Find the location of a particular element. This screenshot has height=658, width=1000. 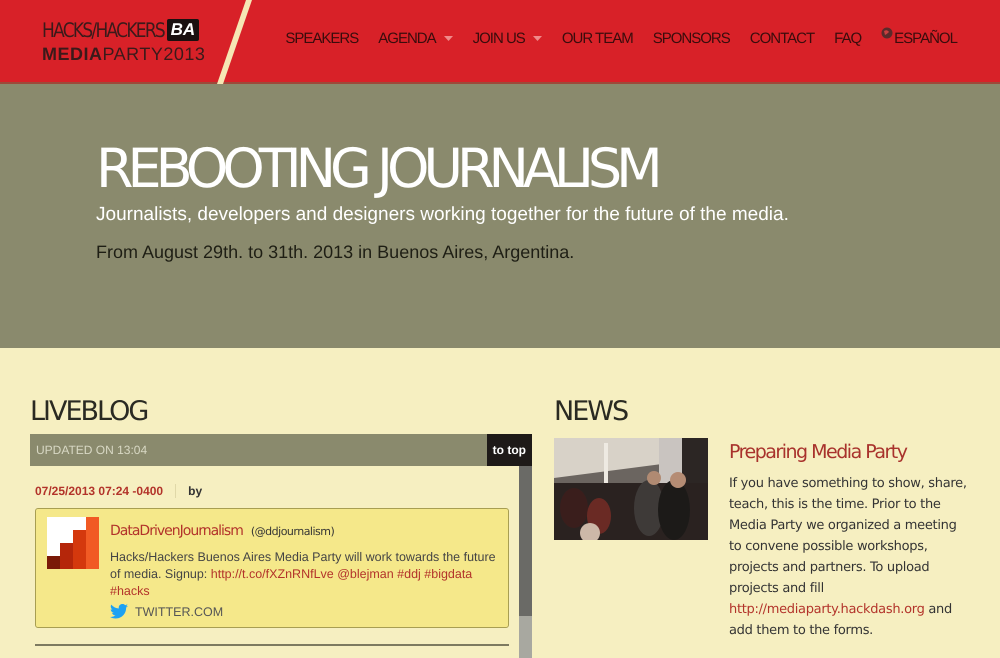

tweet-handle: (@ddjournalism) is located at coordinates (292, 531).